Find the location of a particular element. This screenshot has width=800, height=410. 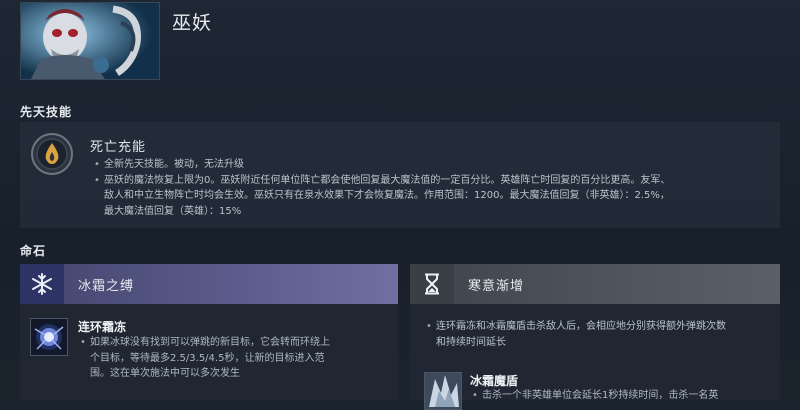

innate-line: 最大魔法值回复（英雄）：15% is located at coordinates (173, 211).